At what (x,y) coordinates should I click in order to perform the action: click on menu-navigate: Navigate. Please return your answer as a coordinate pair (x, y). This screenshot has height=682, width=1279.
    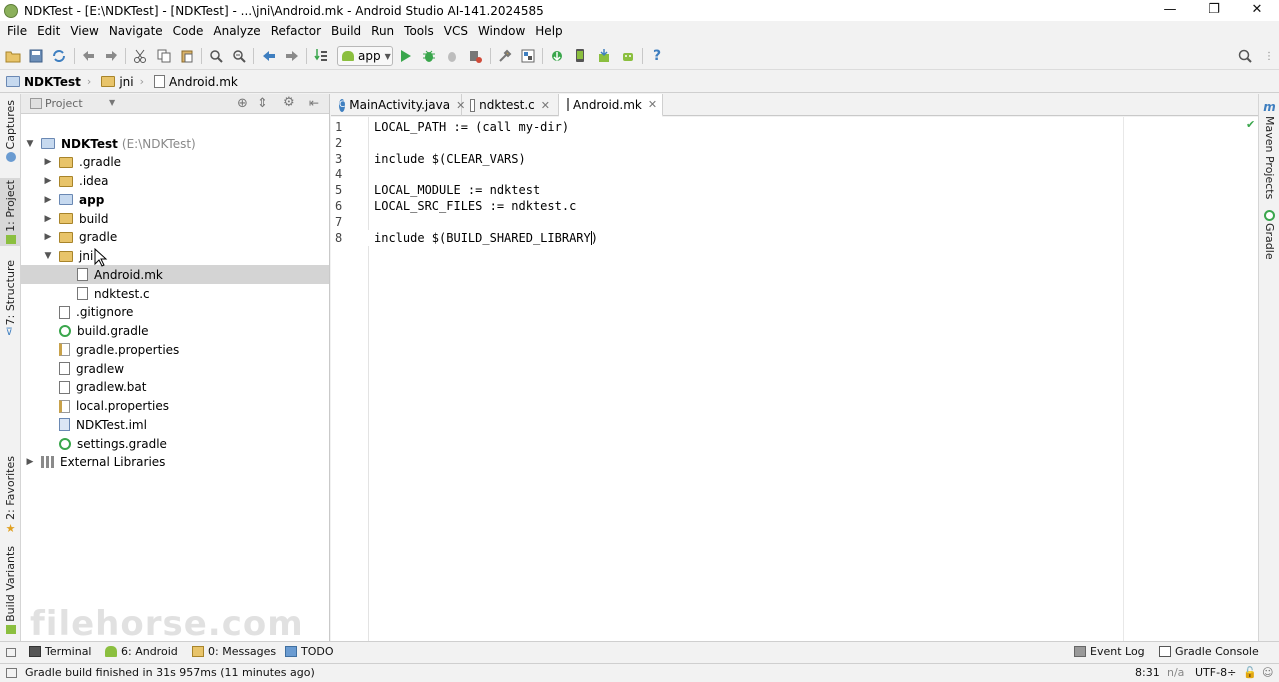
    Looking at the image, I should click on (136, 31).